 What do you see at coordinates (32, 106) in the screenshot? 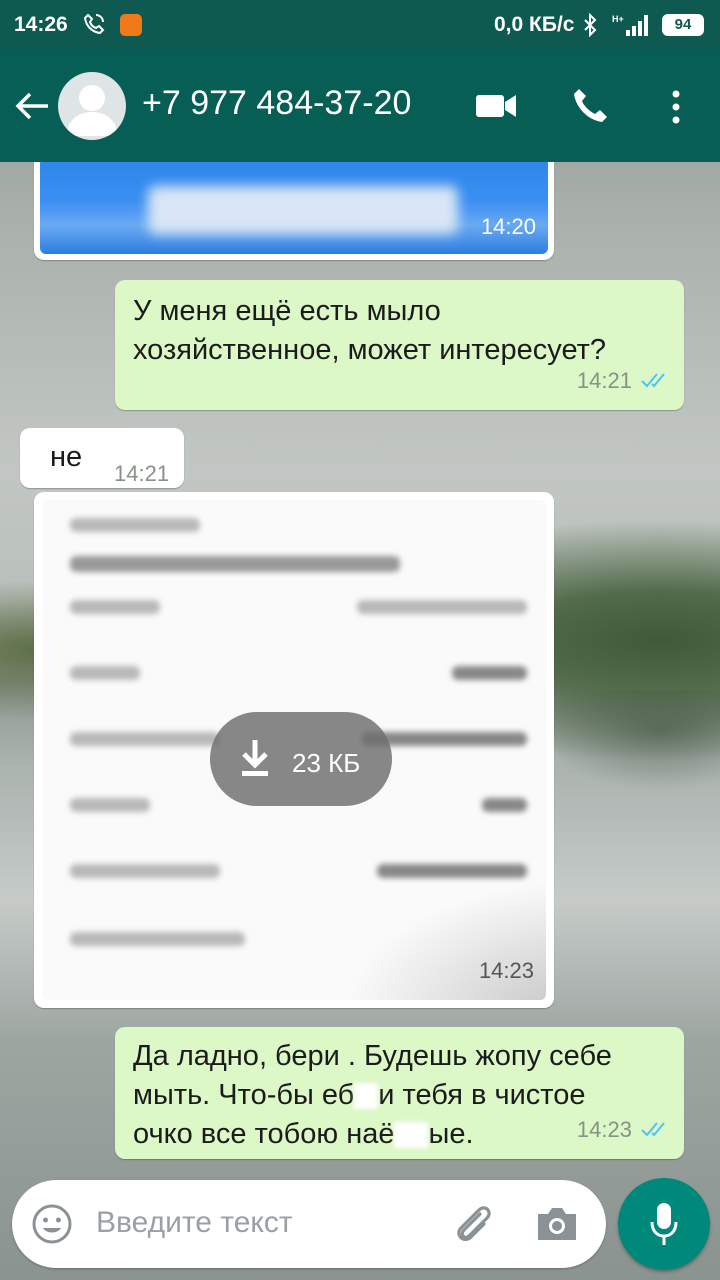
I see `back-arrow-icon` at bounding box center [32, 106].